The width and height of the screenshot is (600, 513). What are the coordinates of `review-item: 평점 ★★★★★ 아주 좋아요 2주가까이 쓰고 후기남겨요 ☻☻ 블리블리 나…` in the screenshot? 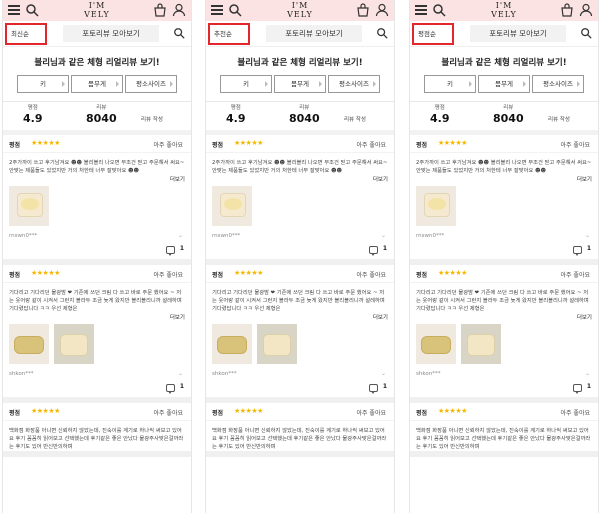 It's located at (300, 200).